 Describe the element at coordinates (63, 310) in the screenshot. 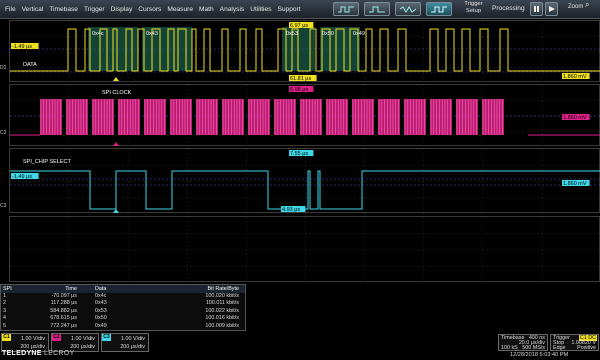

I see `row-time: 584.882 μs` at that location.